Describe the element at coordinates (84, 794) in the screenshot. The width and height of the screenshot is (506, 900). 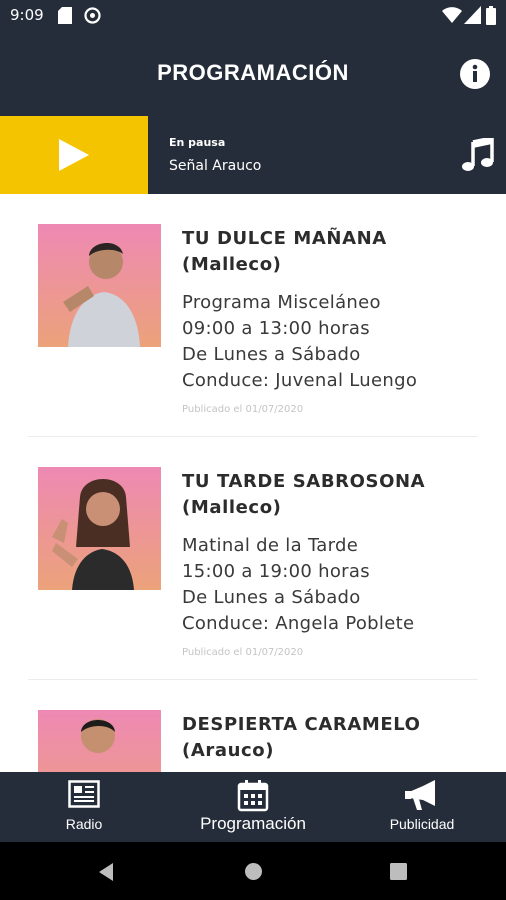
I see `newspaper-icon` at that location.